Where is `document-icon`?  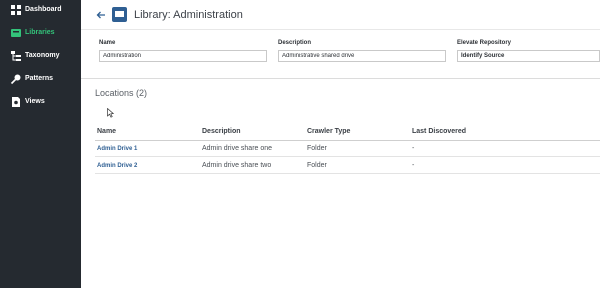 document-icon is located at coordinates (16, 102).